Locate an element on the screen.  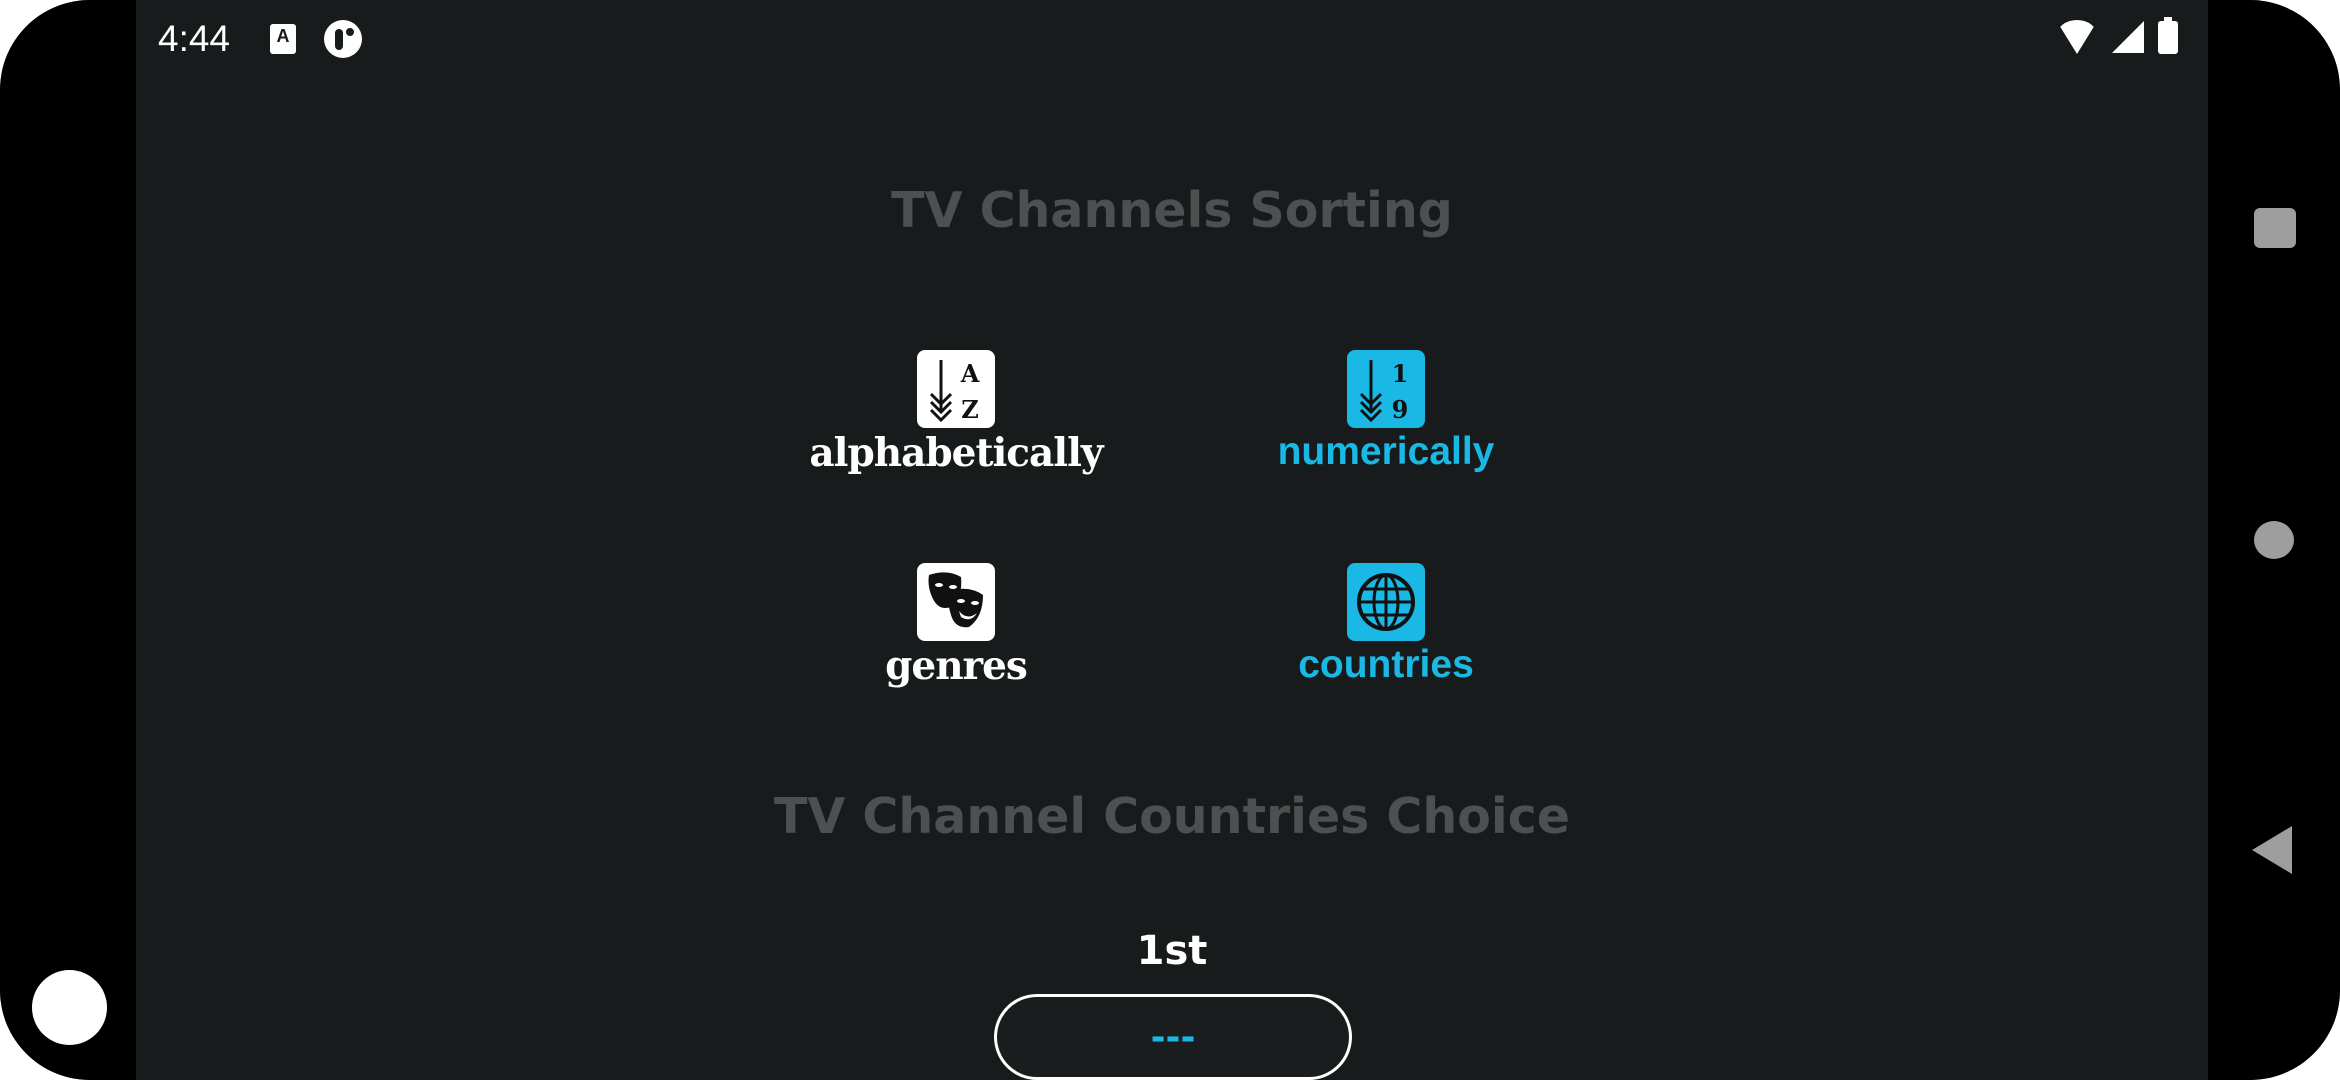
countries-choice-title: TV Channel Countries Choice is located at coordinates (1172, 816).